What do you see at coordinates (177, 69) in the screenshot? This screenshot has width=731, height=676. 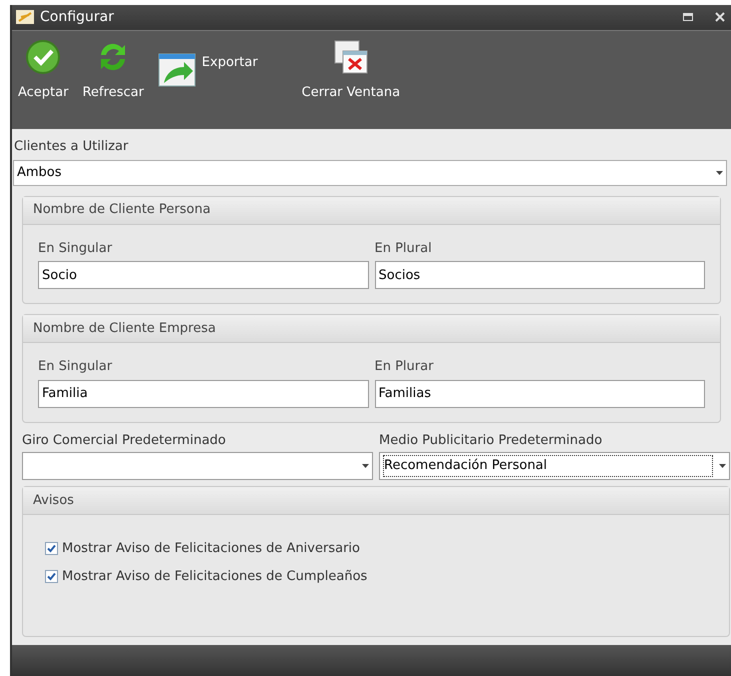 I see `export-window-icon` at bounding box center [177, 69].